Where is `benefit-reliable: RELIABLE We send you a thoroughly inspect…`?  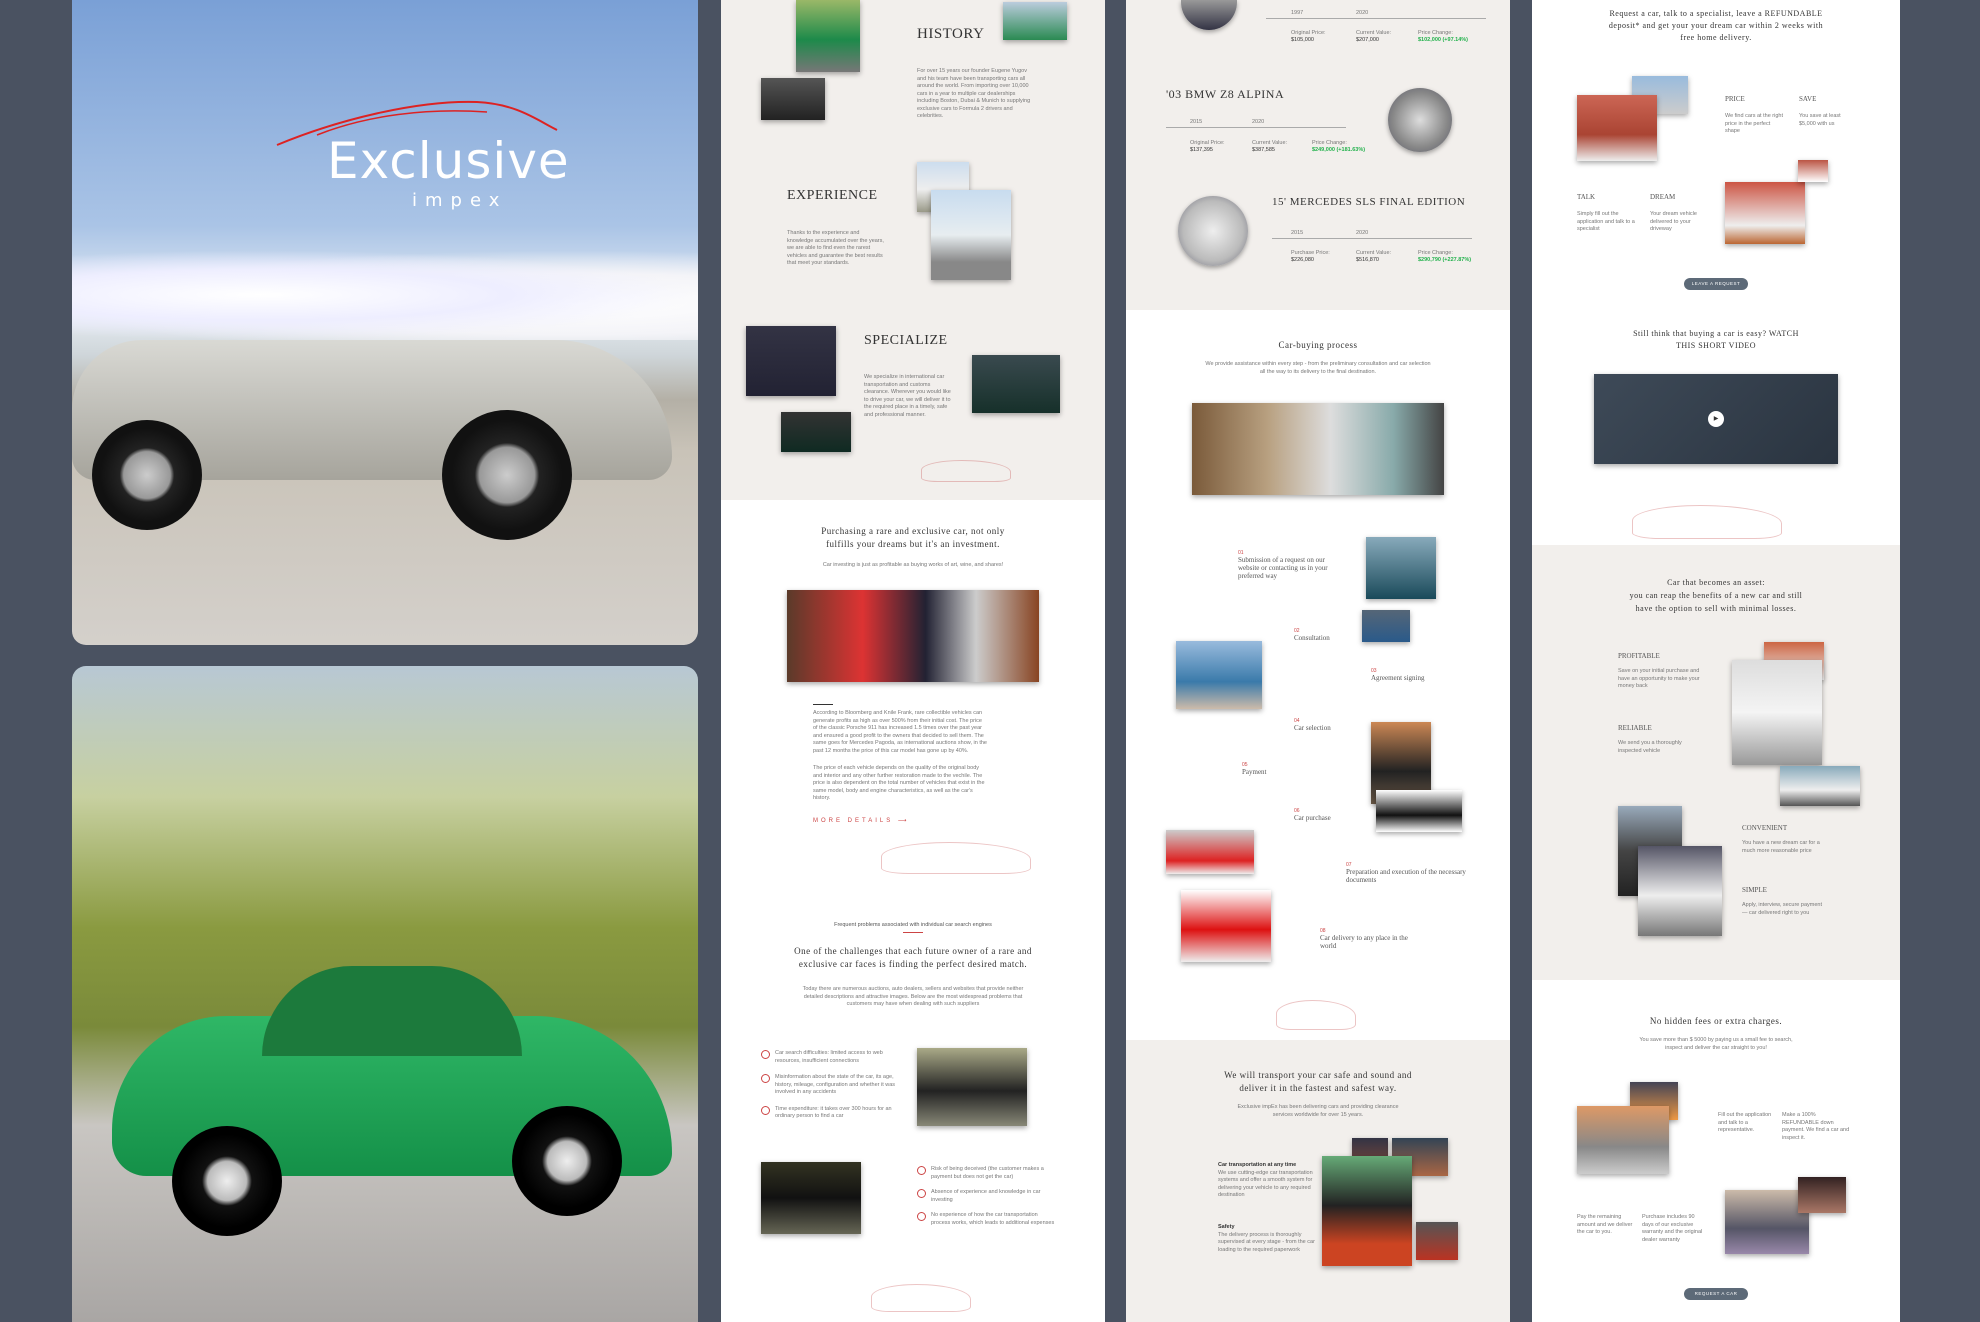
benefit-reliable: RELIABLE We send you a thoroughly inspect… is located at coordinates (1650, 739).